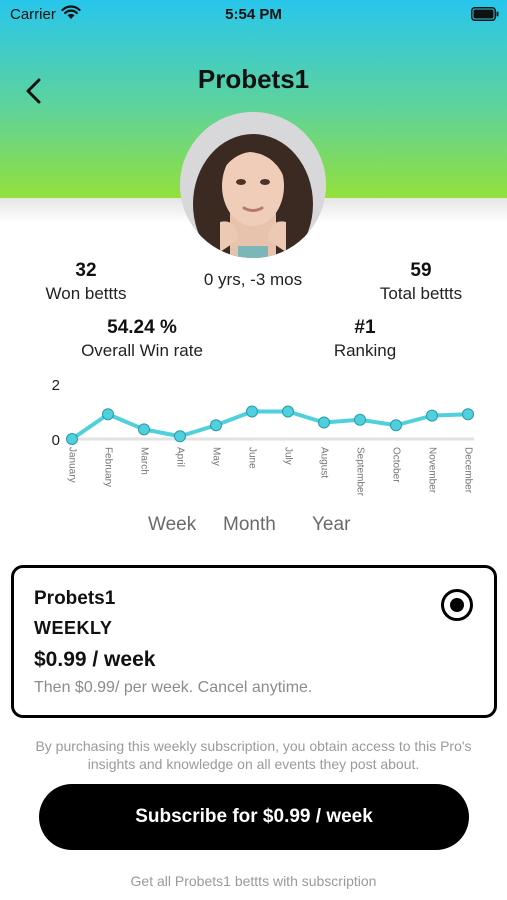 The width and height of the screenshot is (507, 900). Describe the element at coordinates (86, 282) in the screenshot. I see `won-bets-stat: 32 Won bettts` at that location.